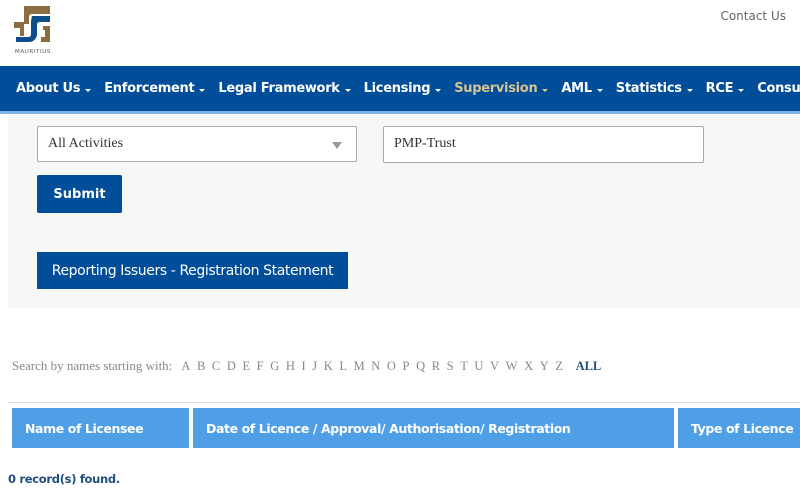 This screenshot has width=800, height=502. What do you see at coordinates (719, 88) in the screenshot?
I see `nav-label: RCE` at bounding box center [719, 88].